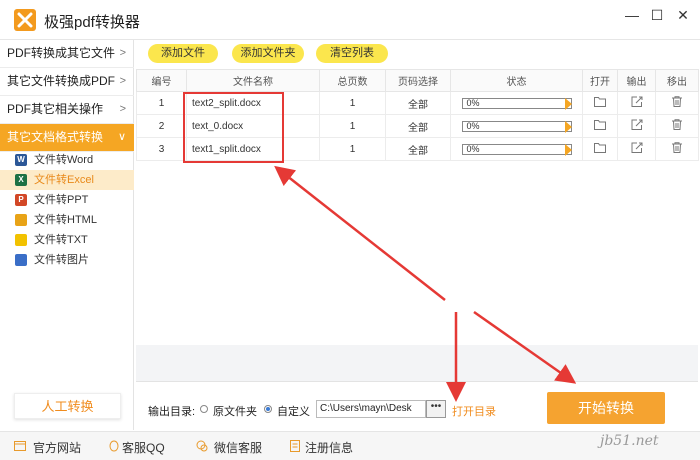 The image size is (700, 460). What do you see at coordinates (161, 103) in the screenshot?
I see `row-number: 1` at bounding box center [161, 103].